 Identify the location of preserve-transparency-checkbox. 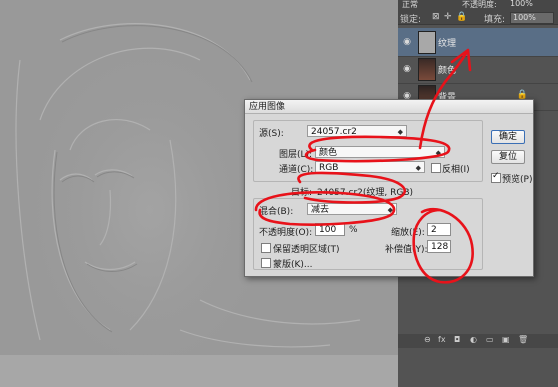
(266, 248).